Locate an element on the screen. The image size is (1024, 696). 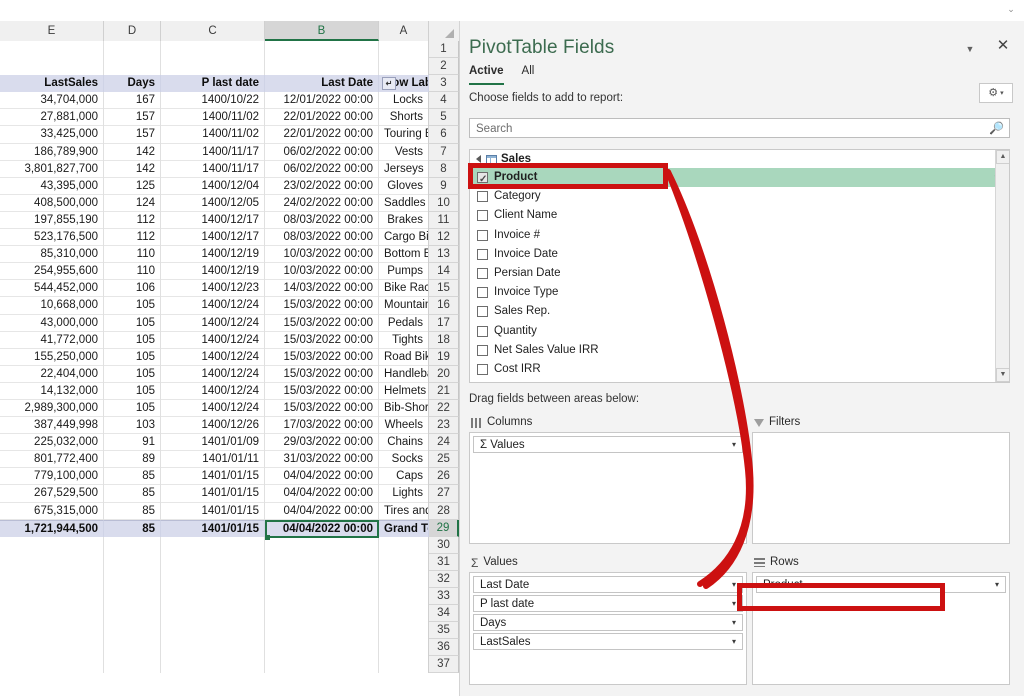
row-header-19: 19 is located at coordinates (444, 357).